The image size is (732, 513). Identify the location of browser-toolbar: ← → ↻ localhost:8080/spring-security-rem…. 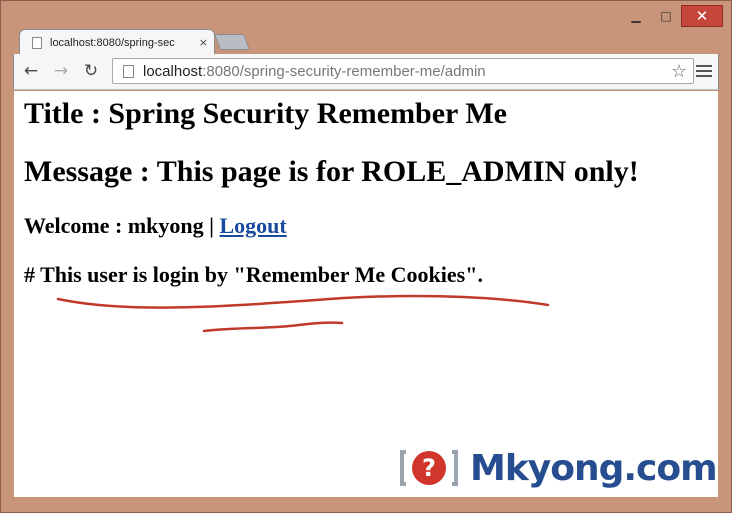
(366, 72).